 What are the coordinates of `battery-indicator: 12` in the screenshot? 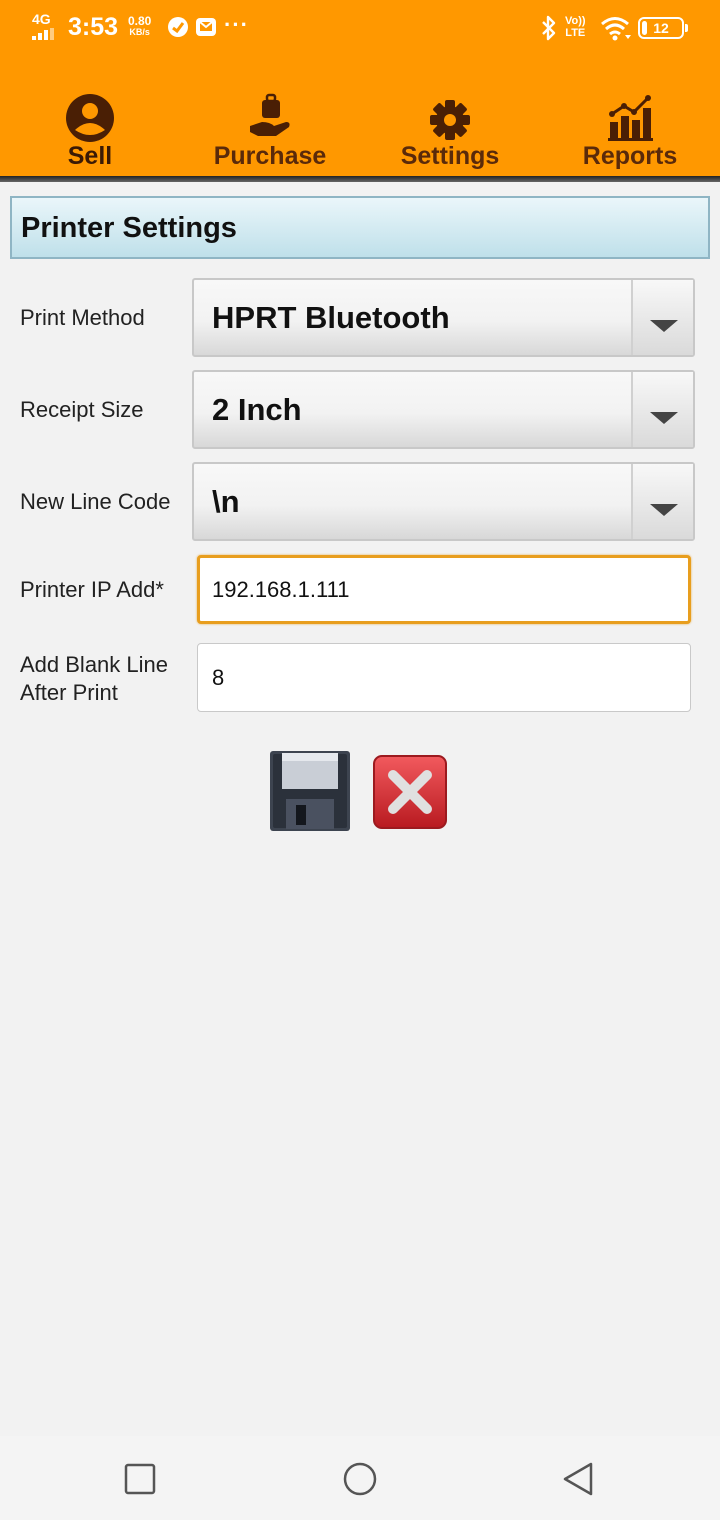 It's located at (663, 28).